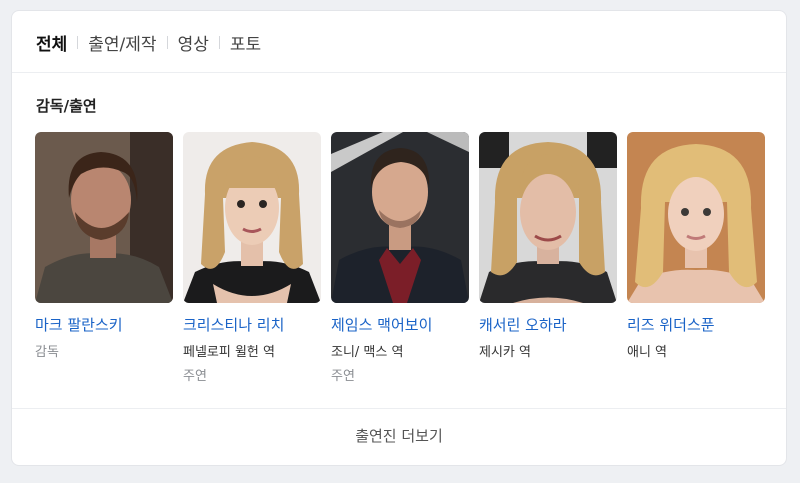  Describe the element at coordinates (367, 352) in the screenshot. I see `cast-role: 조니/ 맥스 역` at that location.